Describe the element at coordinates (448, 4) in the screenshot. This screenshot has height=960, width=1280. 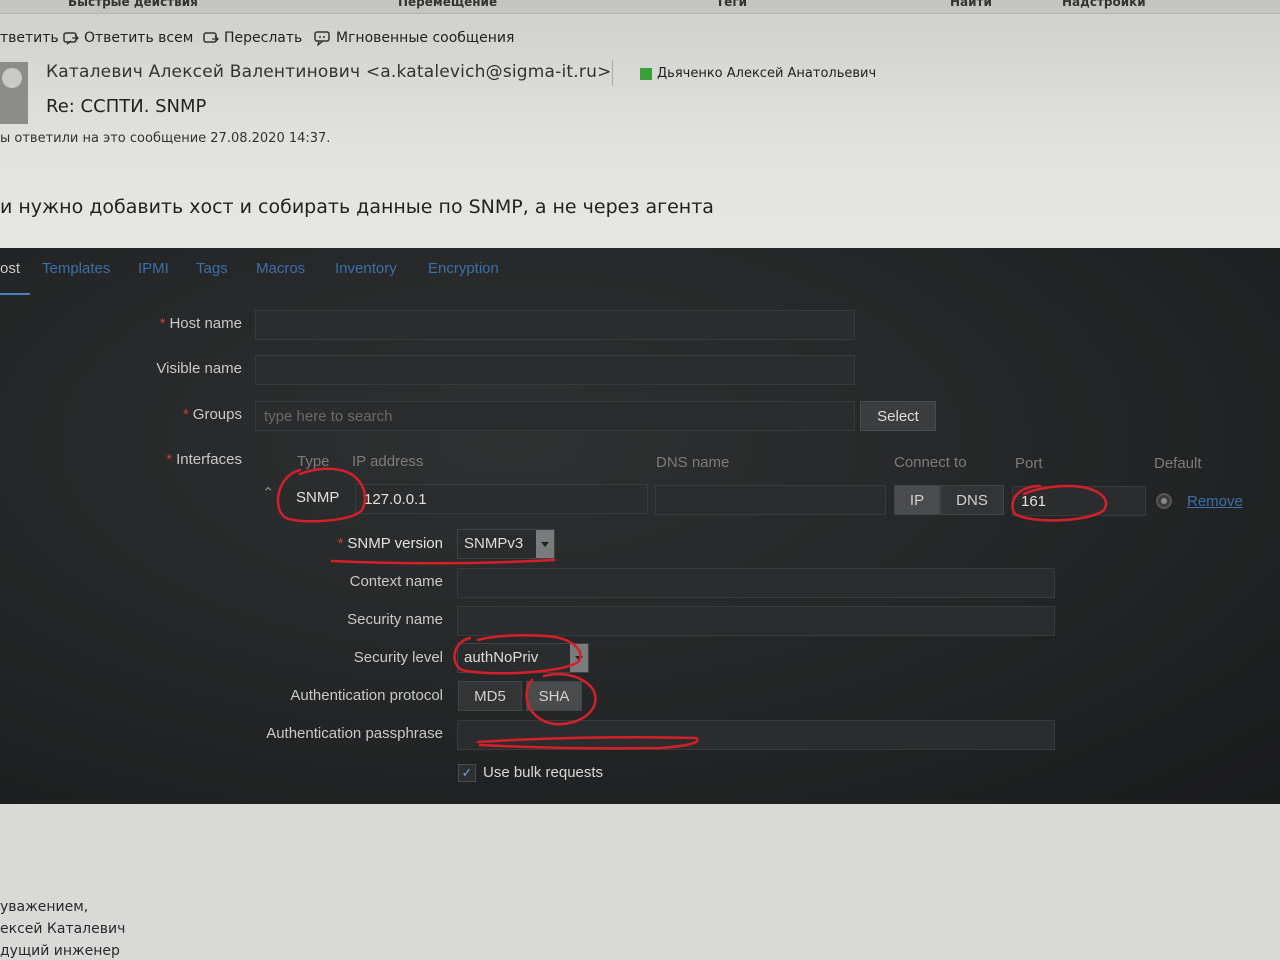
I see `ribbon-group-move: Перемещение` at that location.